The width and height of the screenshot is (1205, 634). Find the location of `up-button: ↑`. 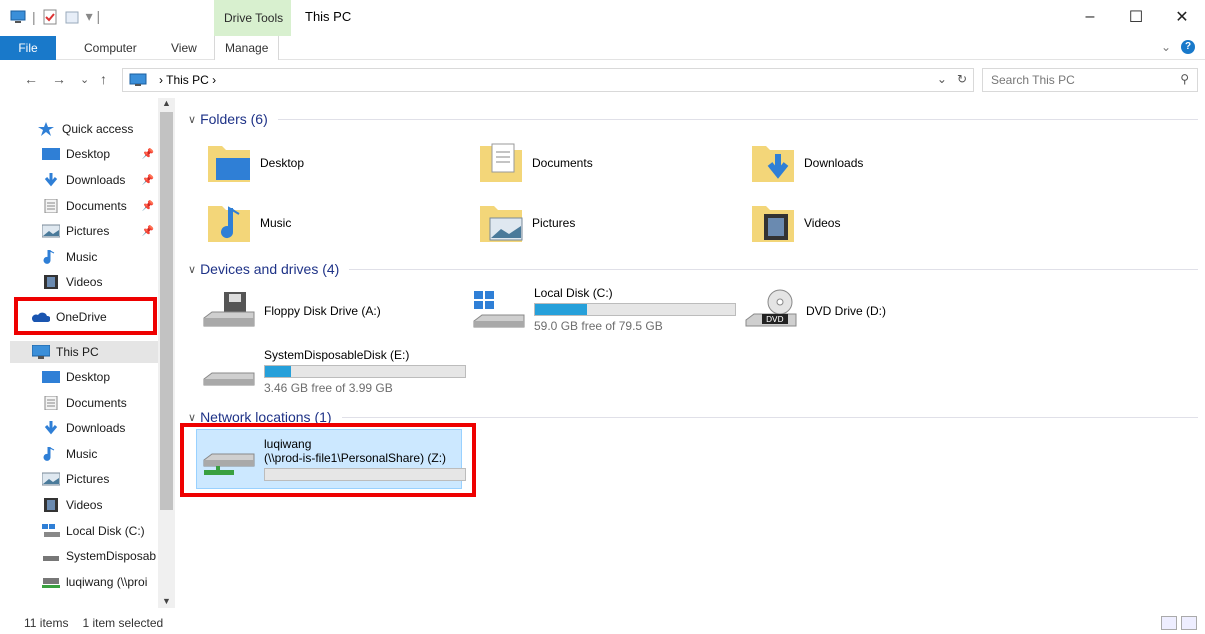

up-button: ↑ is located at coordinates (103, 79).